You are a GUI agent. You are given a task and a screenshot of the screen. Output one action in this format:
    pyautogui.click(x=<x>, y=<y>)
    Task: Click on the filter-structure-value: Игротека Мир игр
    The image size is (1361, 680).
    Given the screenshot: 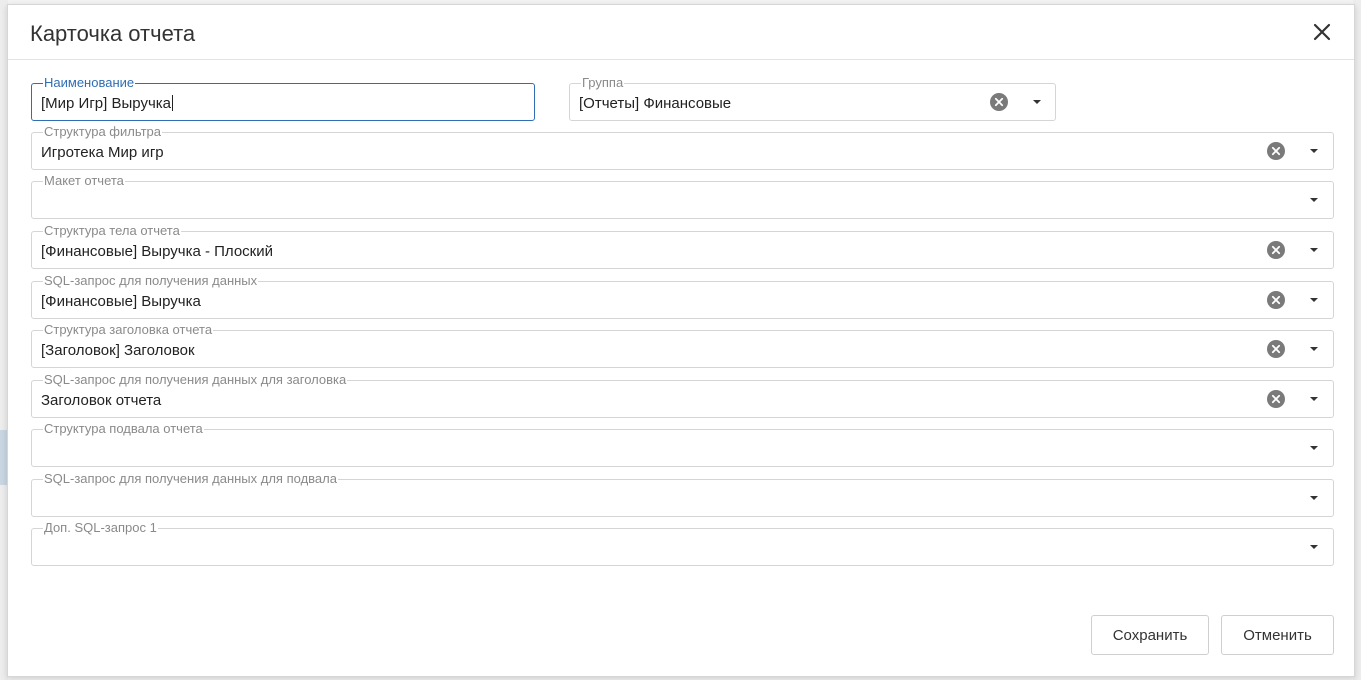 What is the action you would take?
    pyautogui.click(x=102, y=152)
    